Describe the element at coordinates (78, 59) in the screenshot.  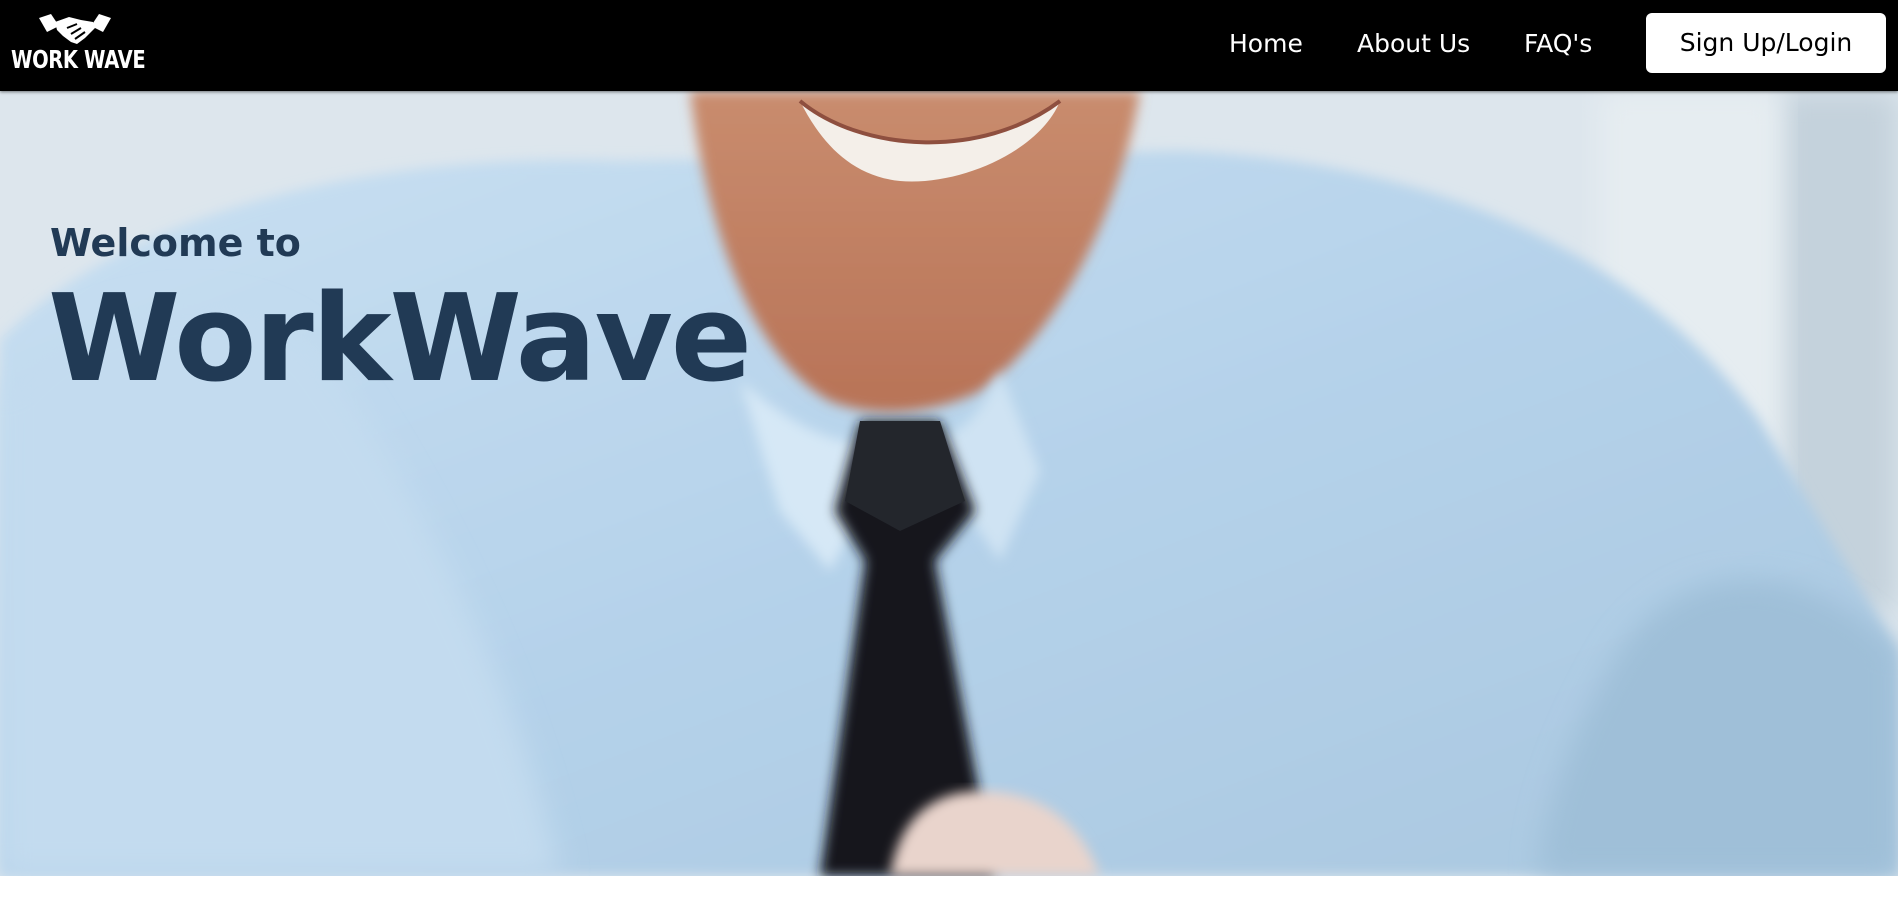
I see `logo-text: WORK WAVE` at that location.